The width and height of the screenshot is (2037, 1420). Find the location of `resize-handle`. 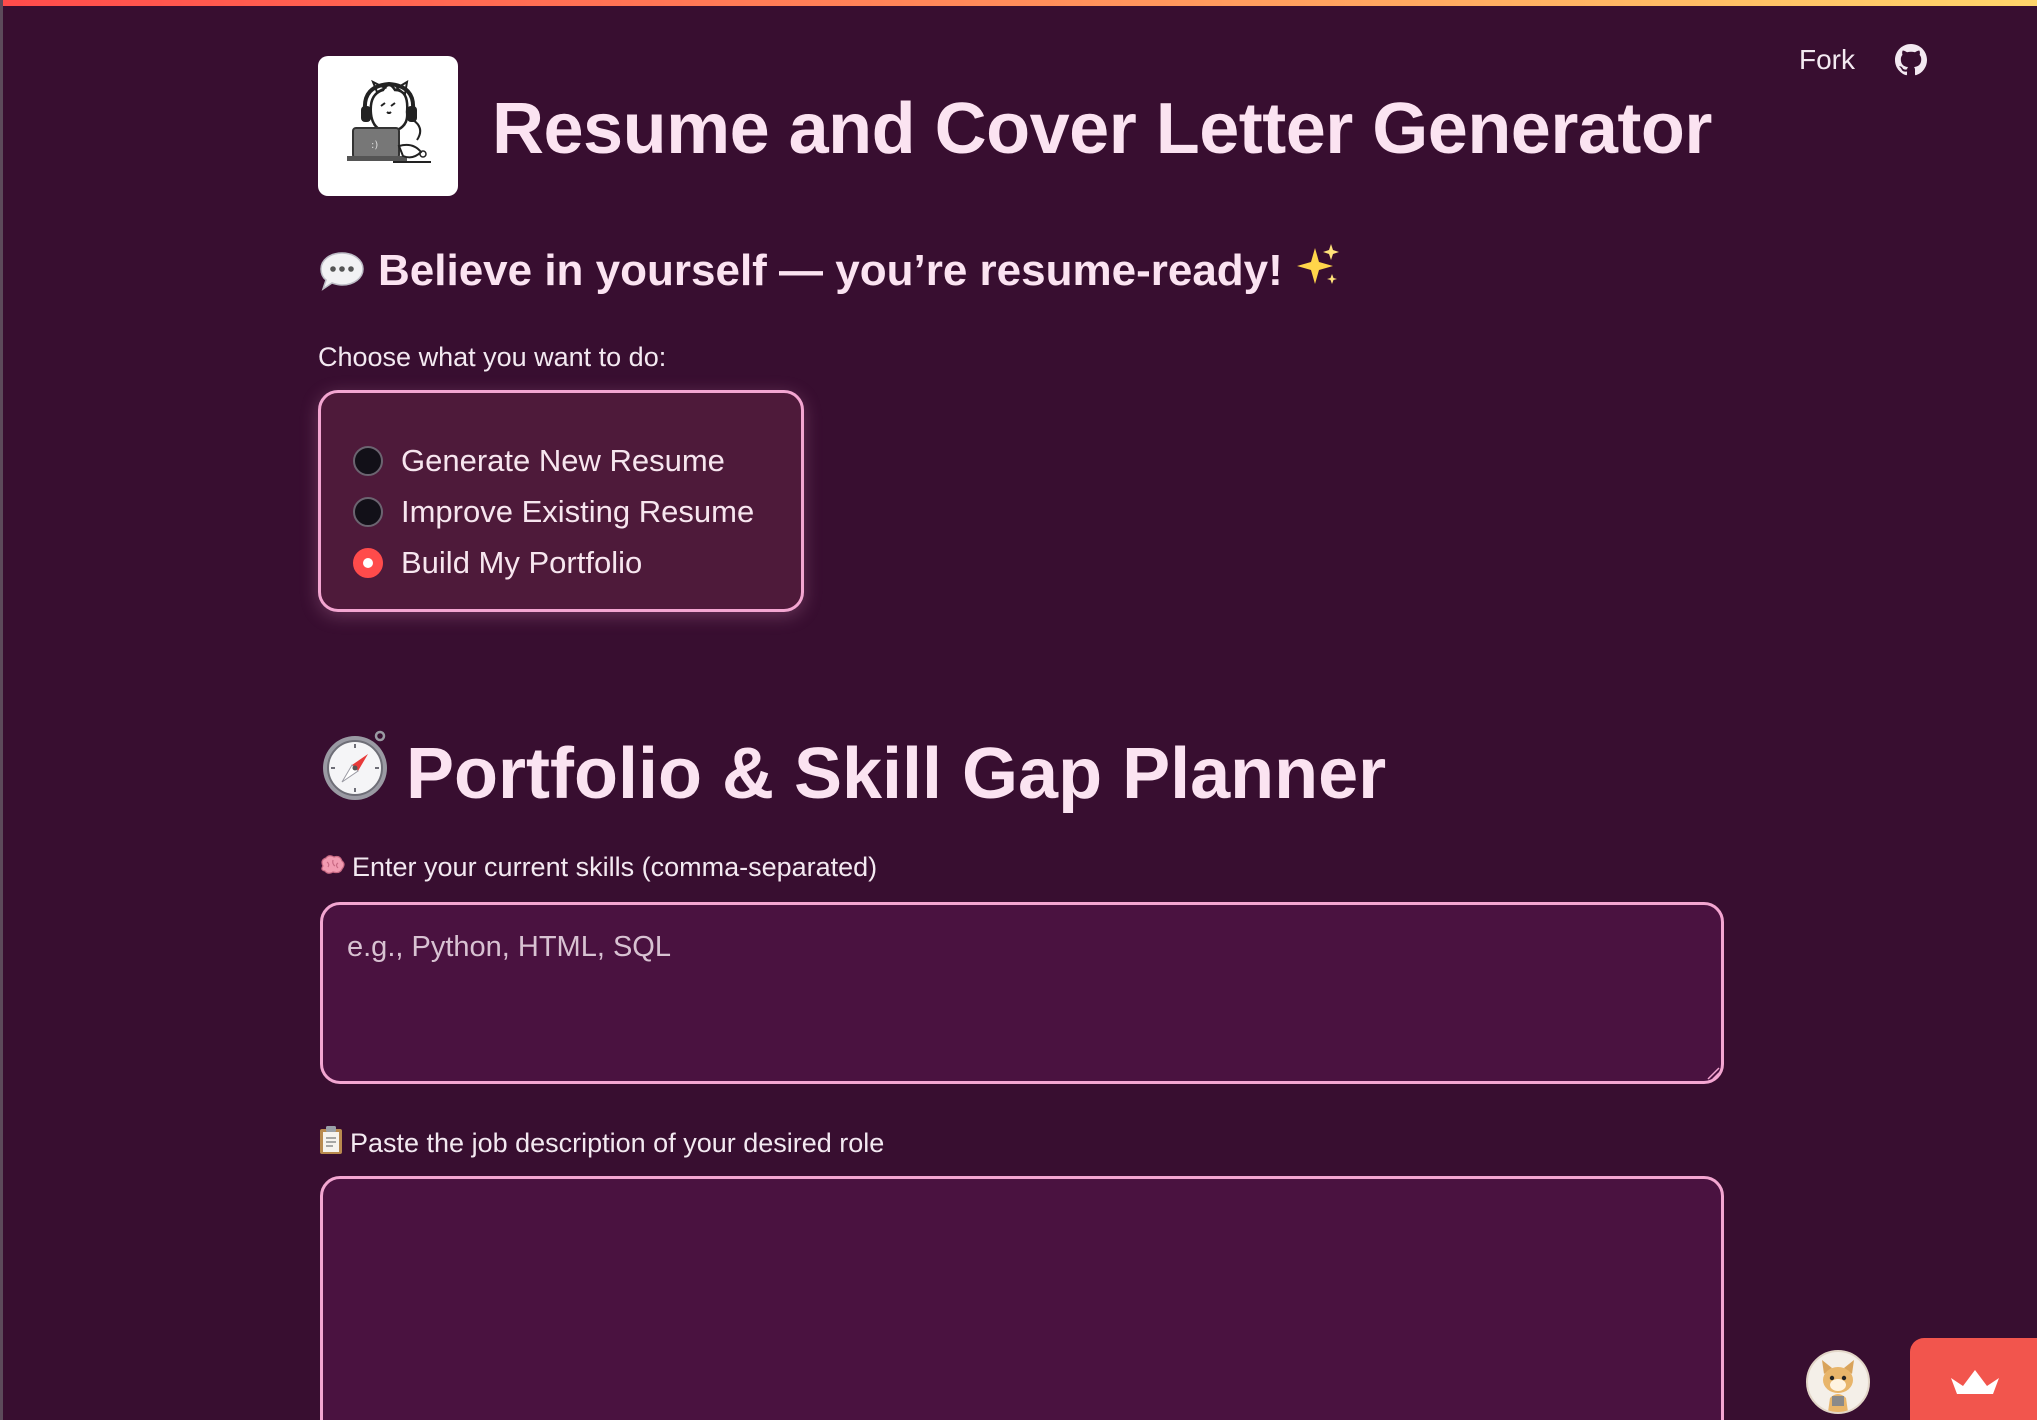

resize-handle is located at coordinates (1713, 1073).